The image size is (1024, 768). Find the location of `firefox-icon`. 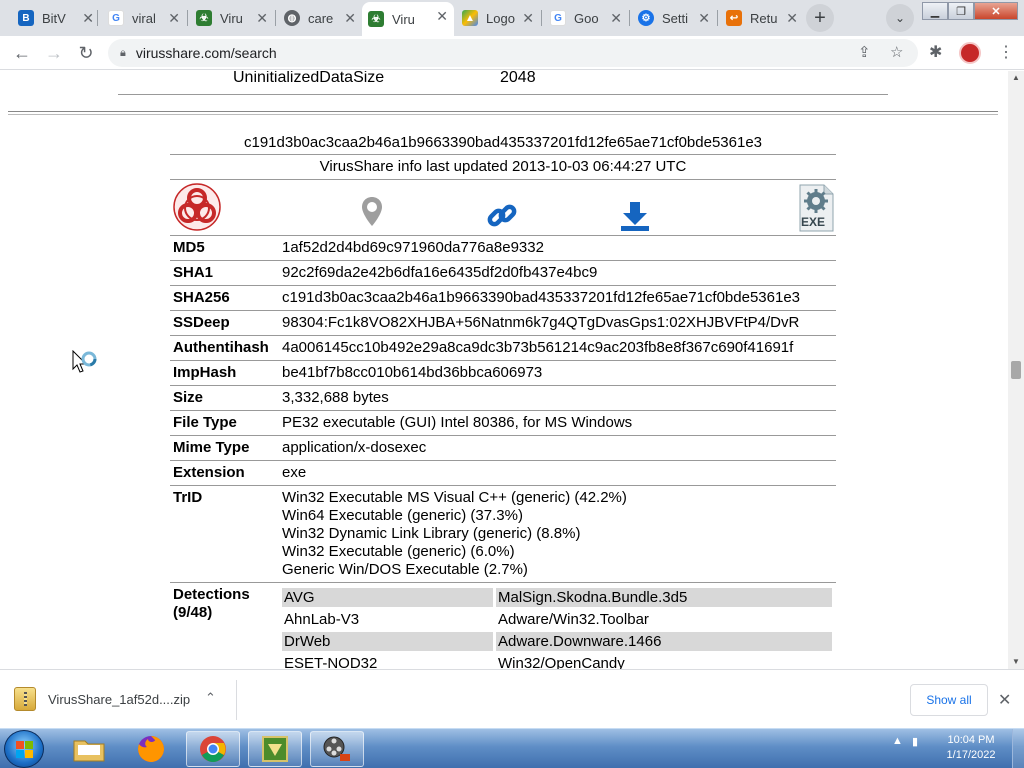

firefox-icon is located at coordinates (151, 749).